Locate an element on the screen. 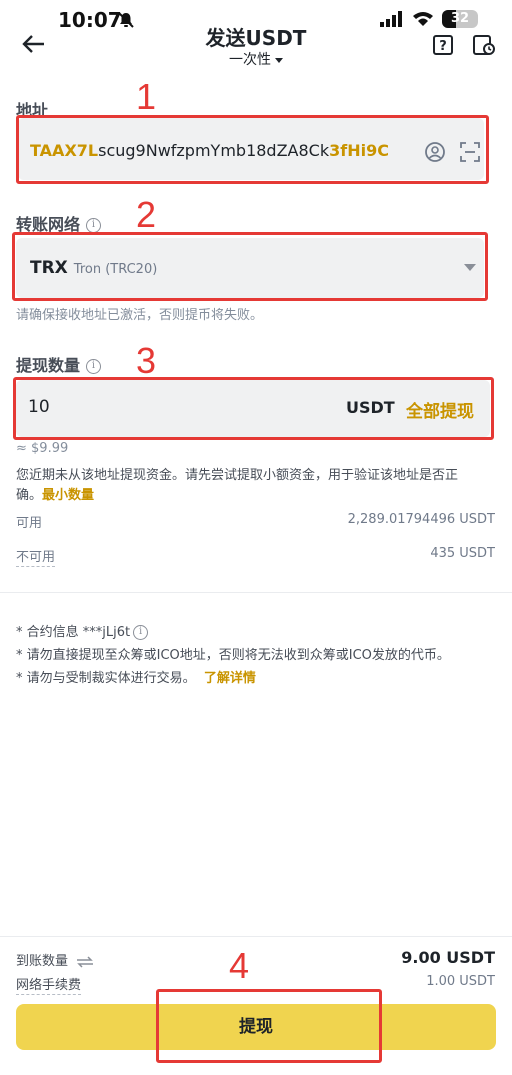 Image resolution: width=512 pixels, height=1075 pixels. available-label: 可用 is located at coordinates (29, 523).